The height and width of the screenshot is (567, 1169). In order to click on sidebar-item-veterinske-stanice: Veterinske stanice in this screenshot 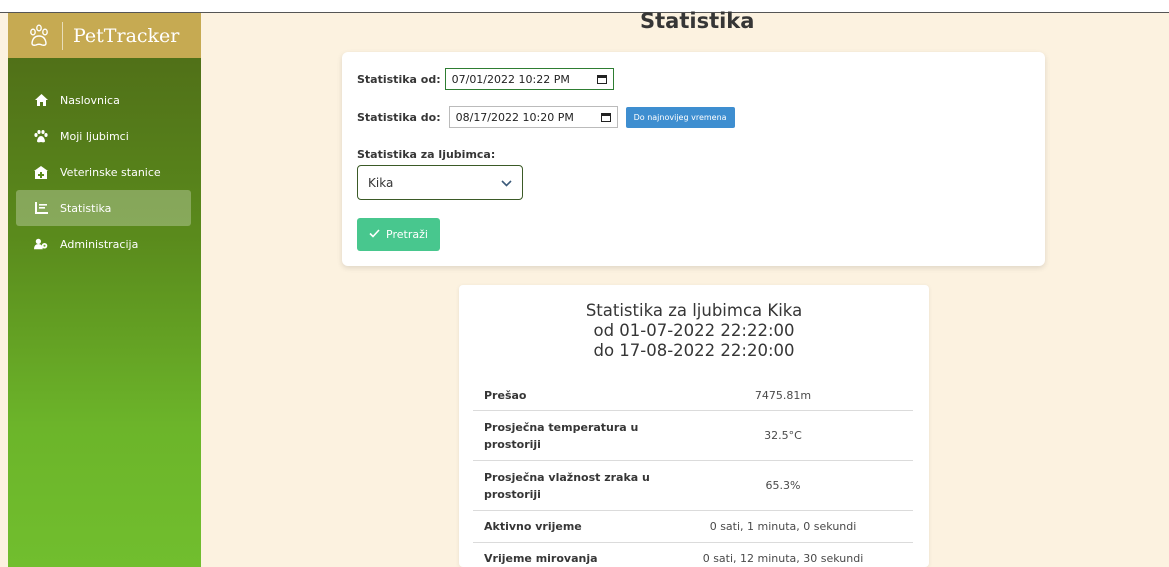, I will do `click(103, 172)`.